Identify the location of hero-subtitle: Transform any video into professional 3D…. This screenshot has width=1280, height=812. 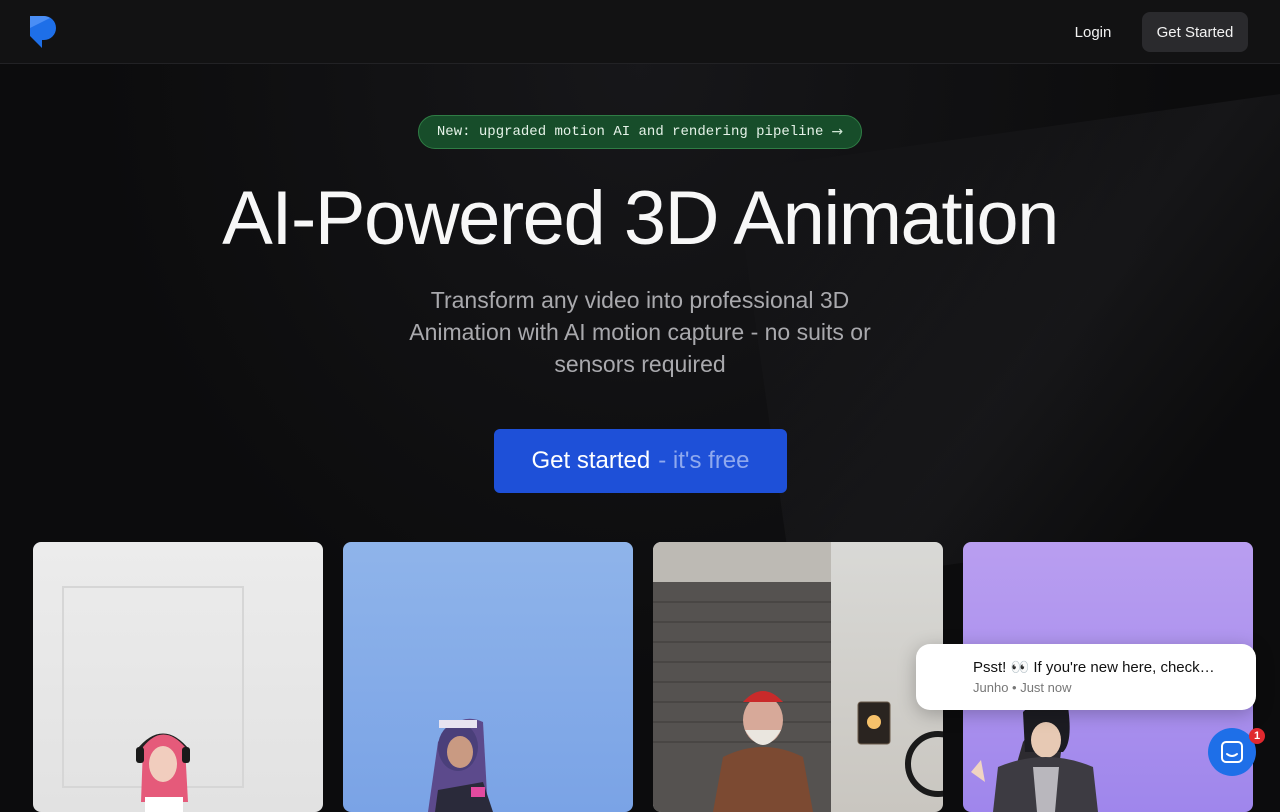
(640, 332).